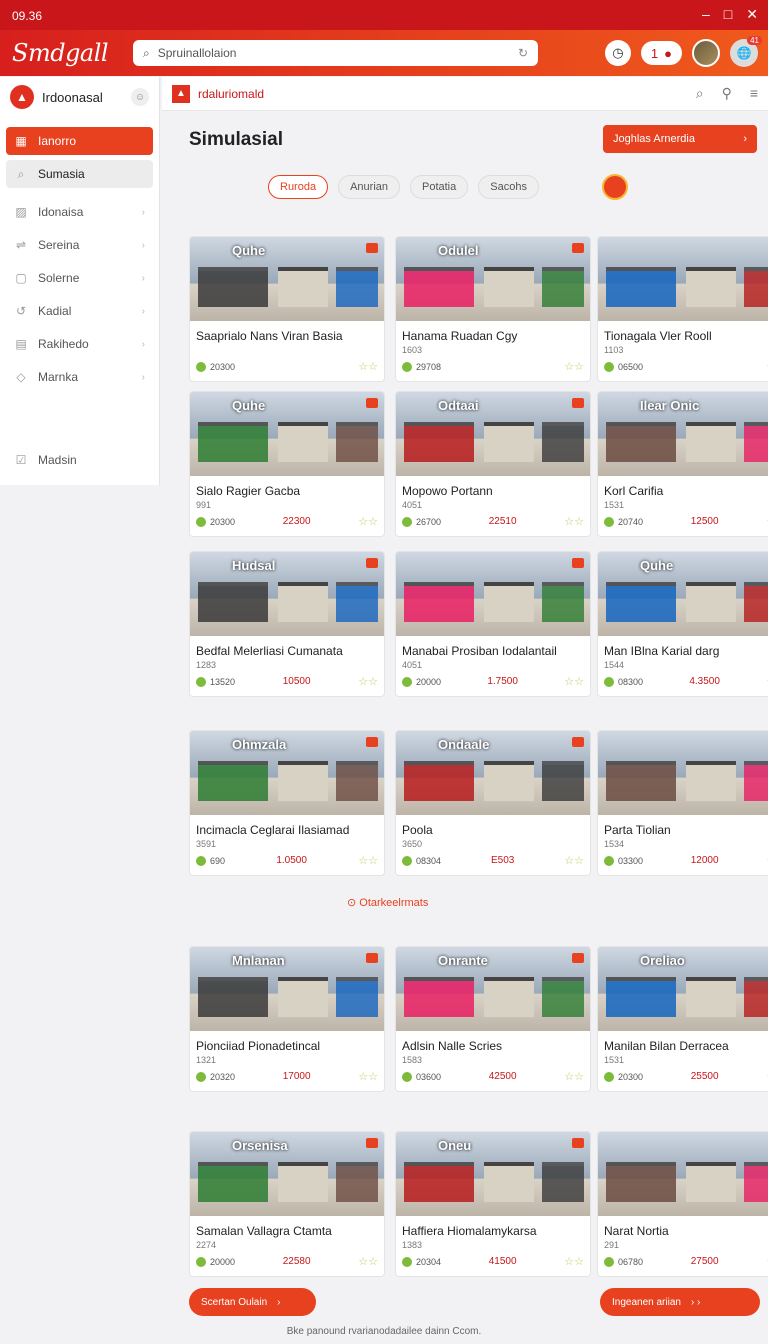 Image resolution: width=768 pixels, height=1344 pixels. What do you see at coordinates (79, 212) in the screenshot?
I see `sidebar-item-2: ▨ Idonaisa ›` at bounding box center [79, 212].